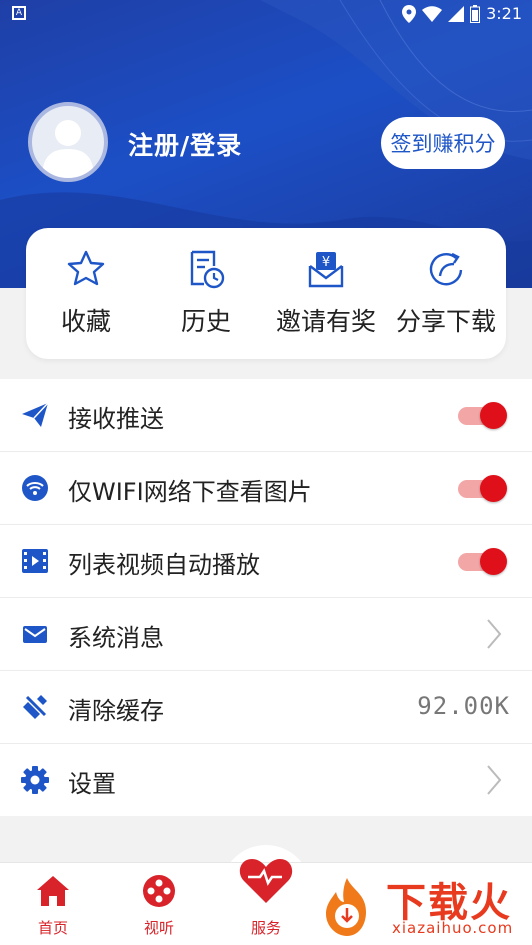 The height and width of the screenshot is (945, 532). Describe the element at coordinates (35, 780) in the screenshot. I see `gear-icon` at that location.